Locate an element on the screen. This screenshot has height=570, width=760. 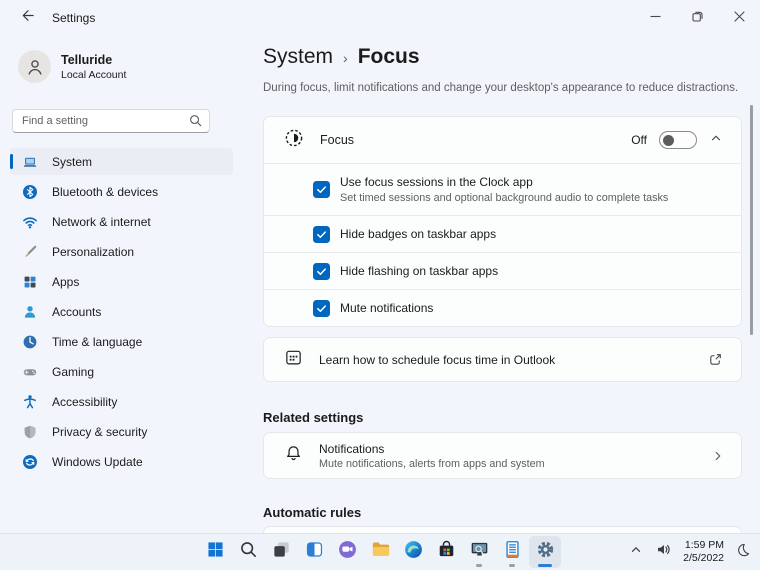
sidebar-item-label: Accessibility is located at coordinates (85, 401).